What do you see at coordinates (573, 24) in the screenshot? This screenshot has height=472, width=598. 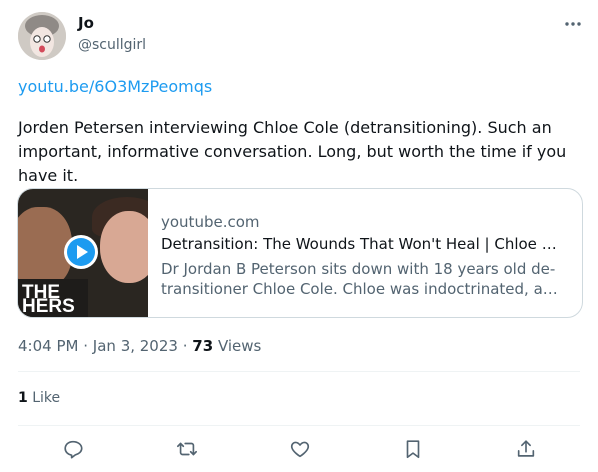 I see `more-options-icon` at bounding box center [573, 24].